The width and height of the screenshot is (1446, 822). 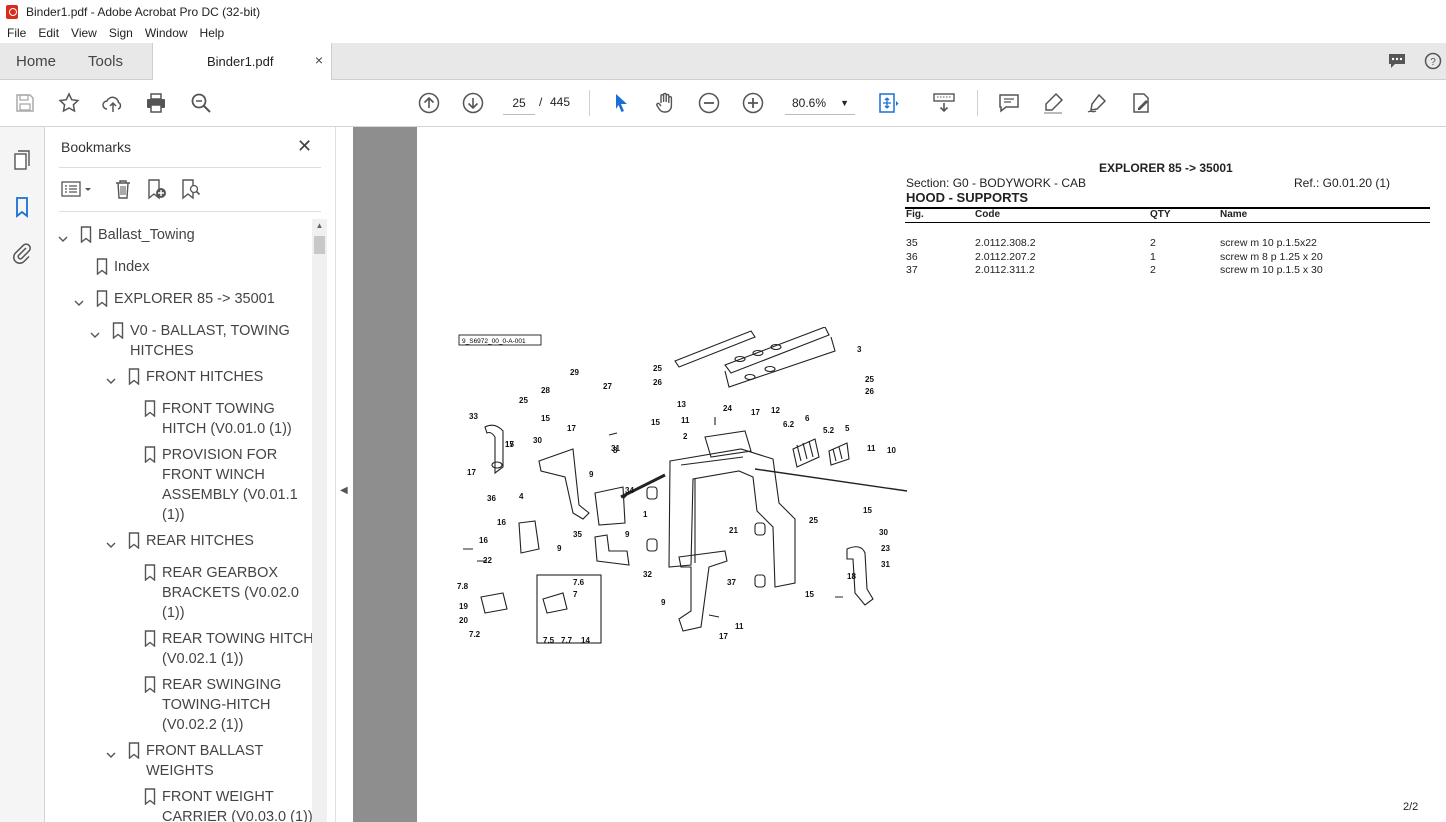 What do you see at coordinates (888, 103) in the screenshot?
I see `fit-page-icon` at bounding box center [888, 103].